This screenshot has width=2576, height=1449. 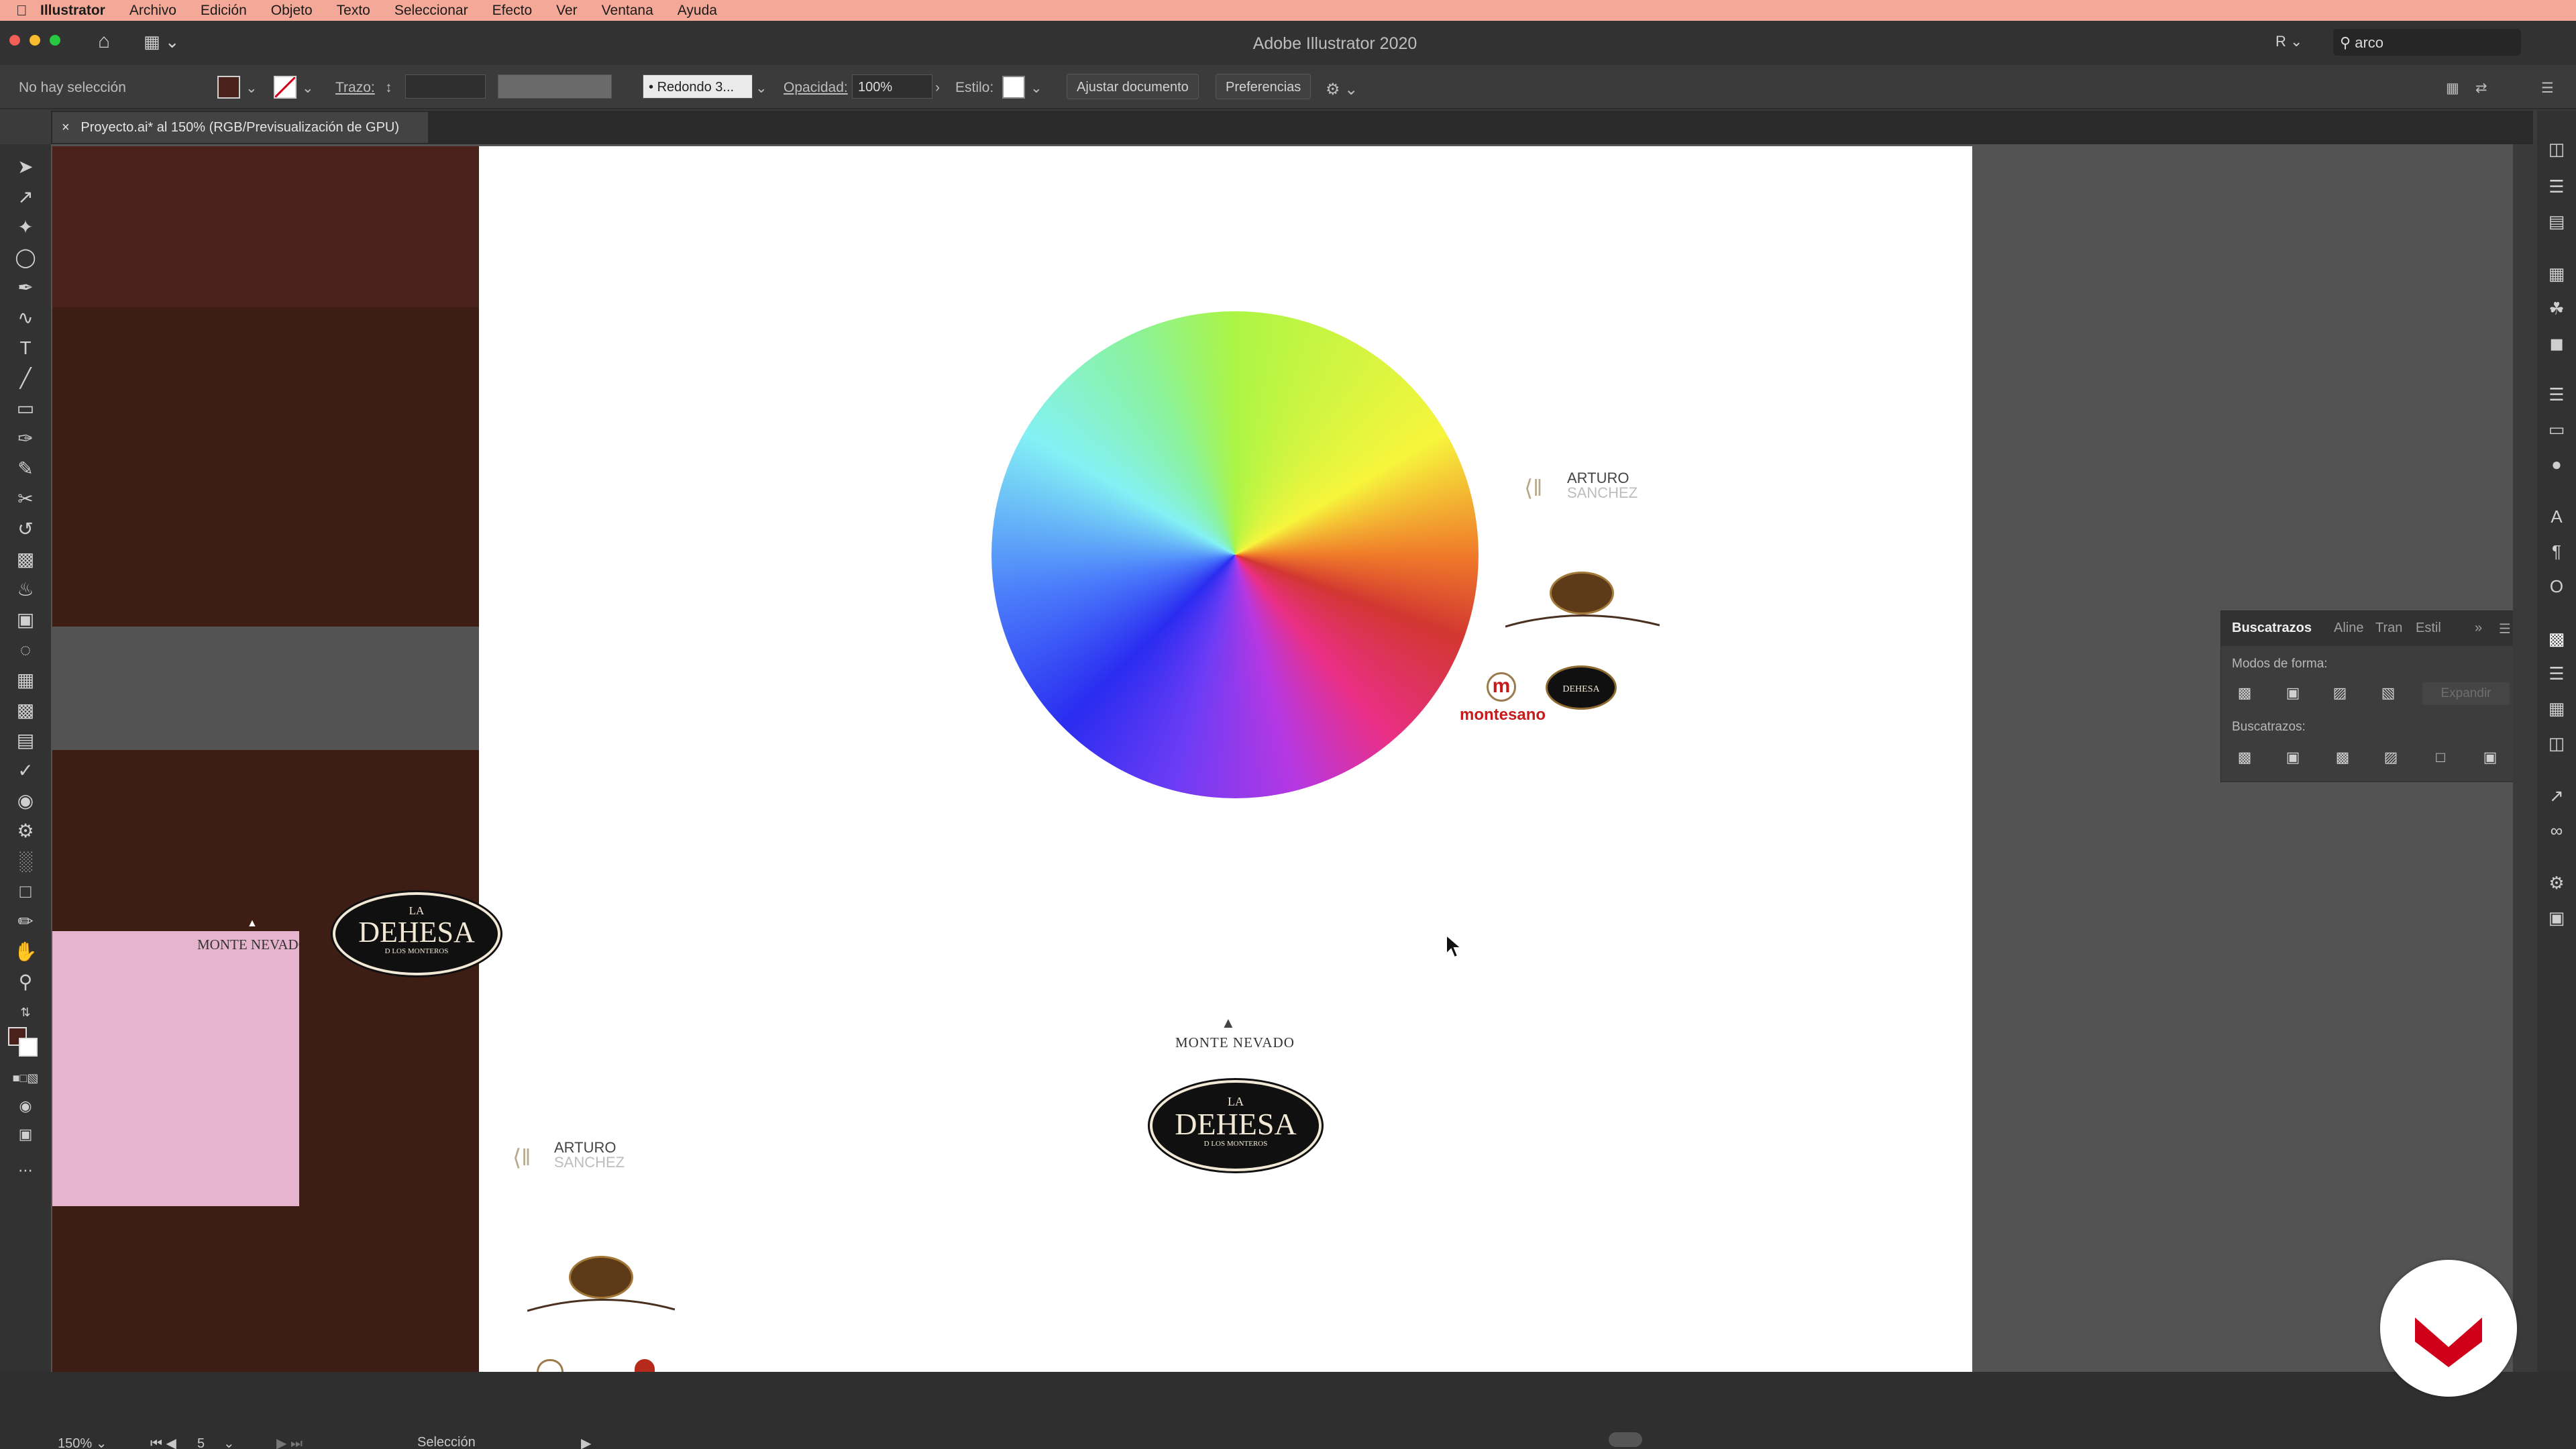 I want to click on fill-swatch, so click(x=228, y=87).